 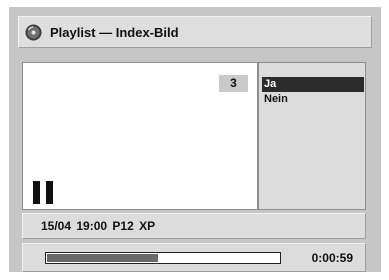 I want to click on confirm-menu: Ja Nein, so click(x=312, y=136).